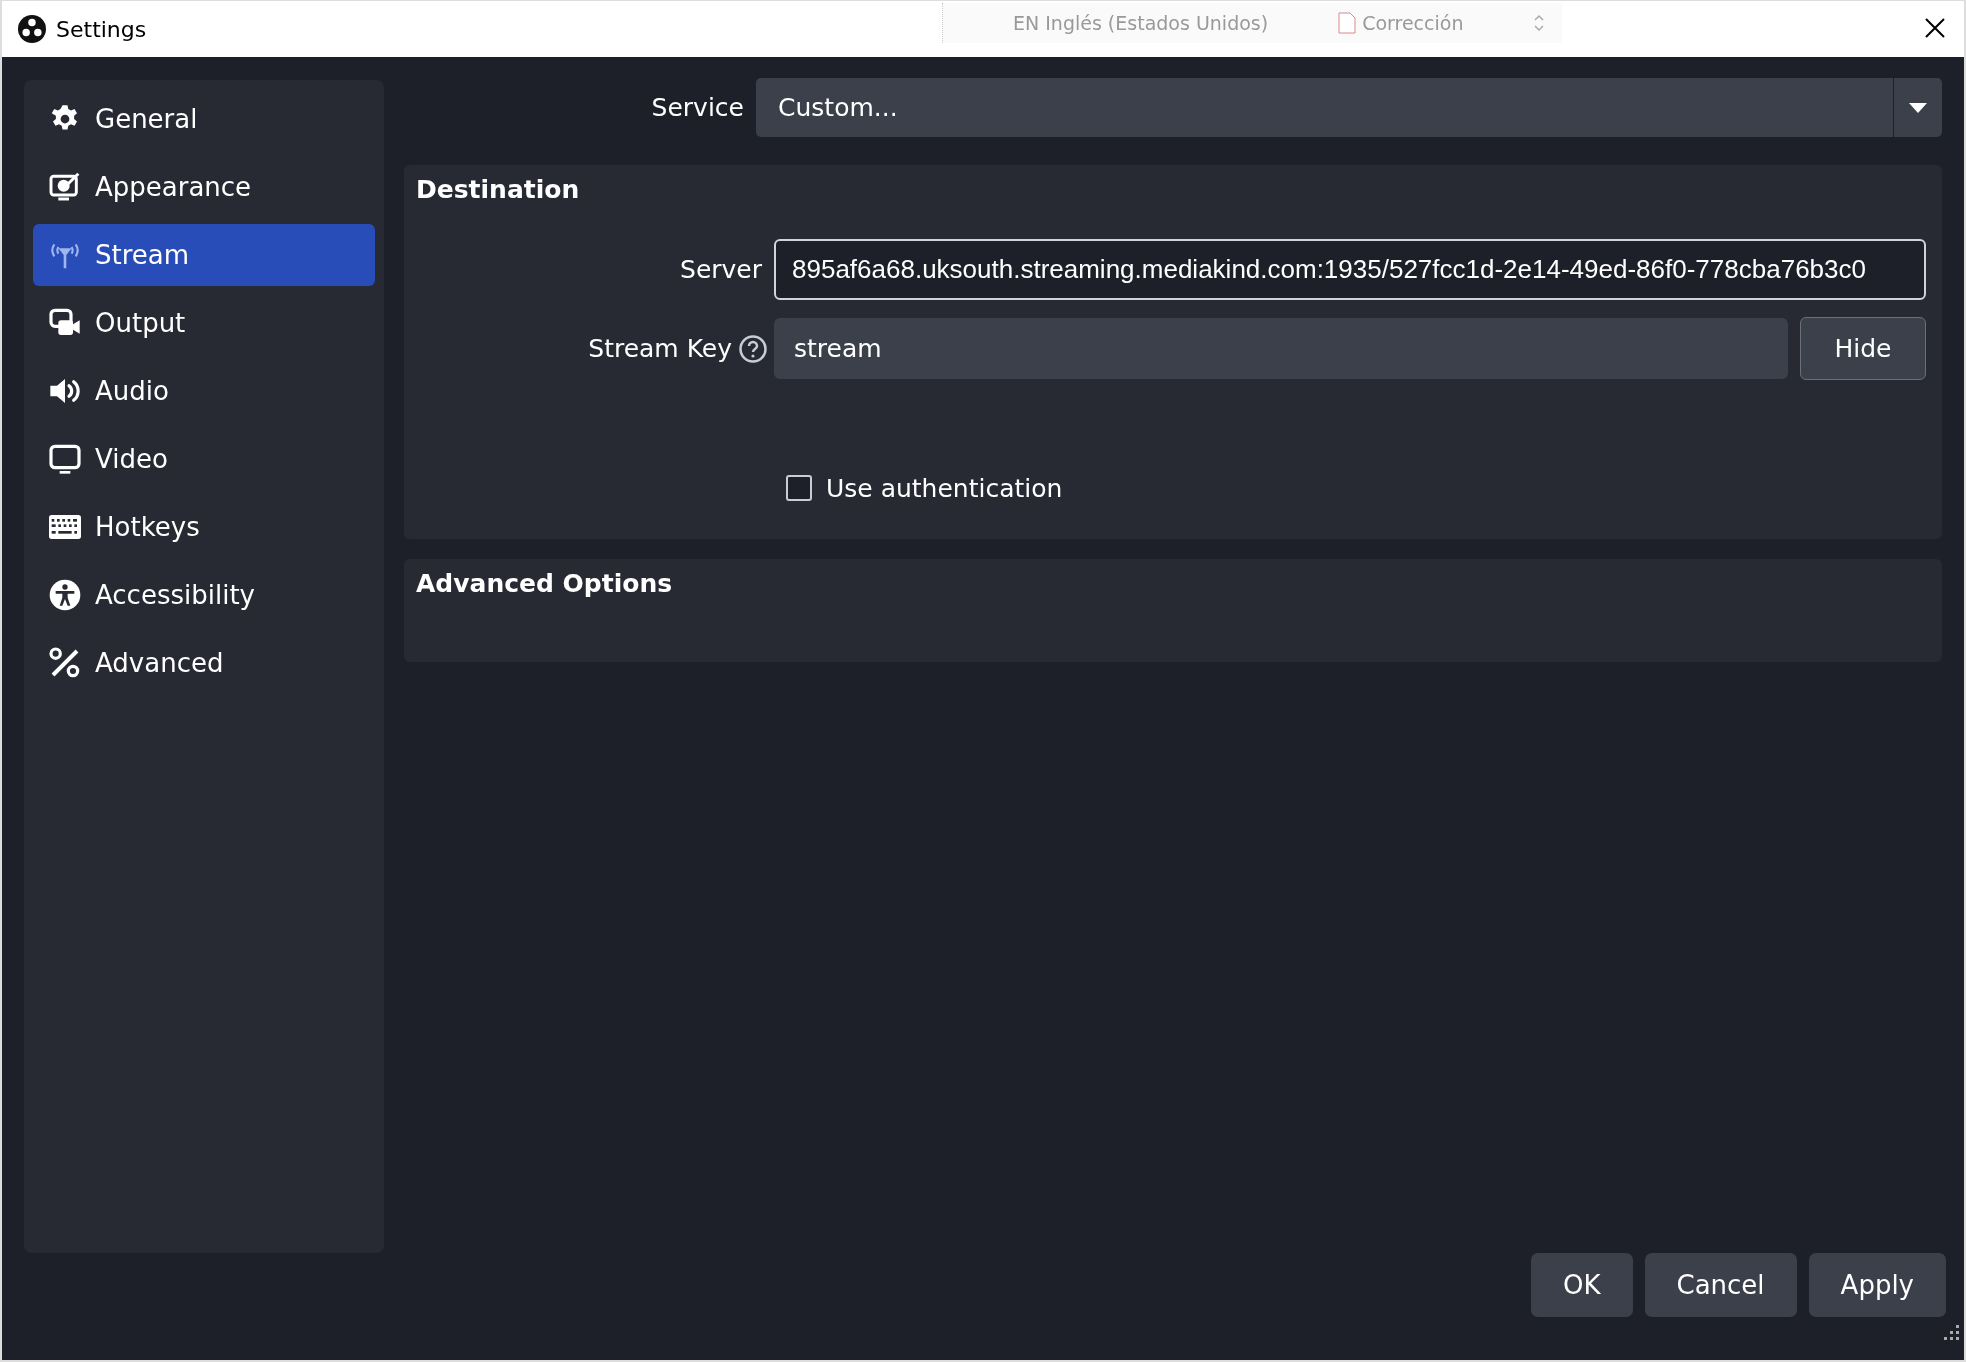  Describe the element at coordinates (1347, 23) in the screenshot. I see `document-icon` at that location.